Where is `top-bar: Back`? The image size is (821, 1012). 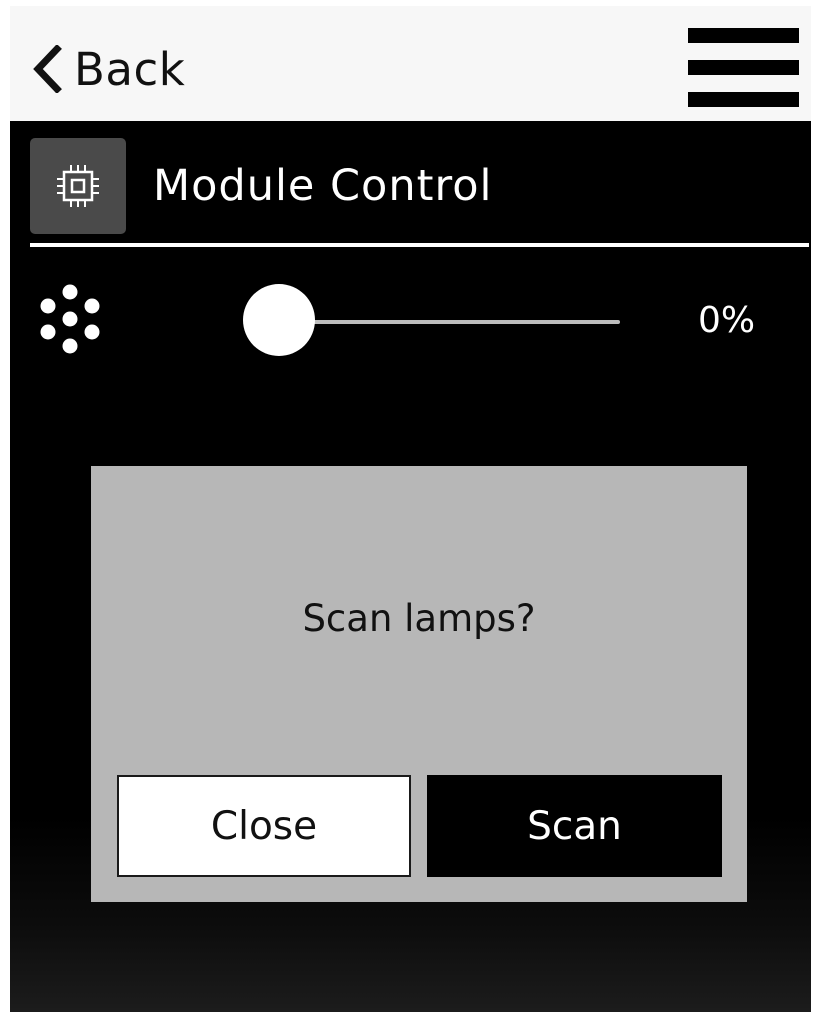 top-bar: Back is located at coordinates (410, 63).